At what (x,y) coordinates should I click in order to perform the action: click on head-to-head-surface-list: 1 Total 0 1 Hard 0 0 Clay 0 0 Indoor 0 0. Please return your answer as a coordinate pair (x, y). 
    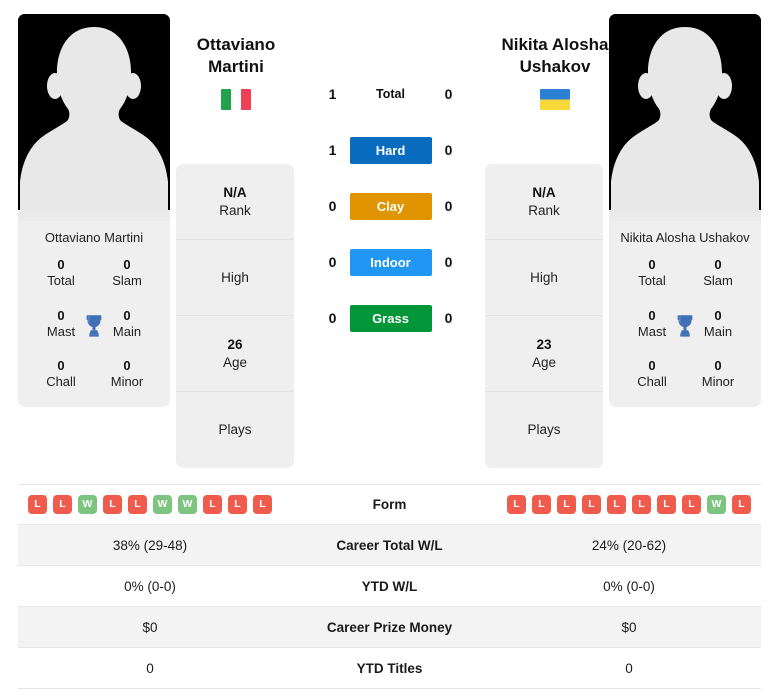
    Looking at the image, I should click on (390, 180).